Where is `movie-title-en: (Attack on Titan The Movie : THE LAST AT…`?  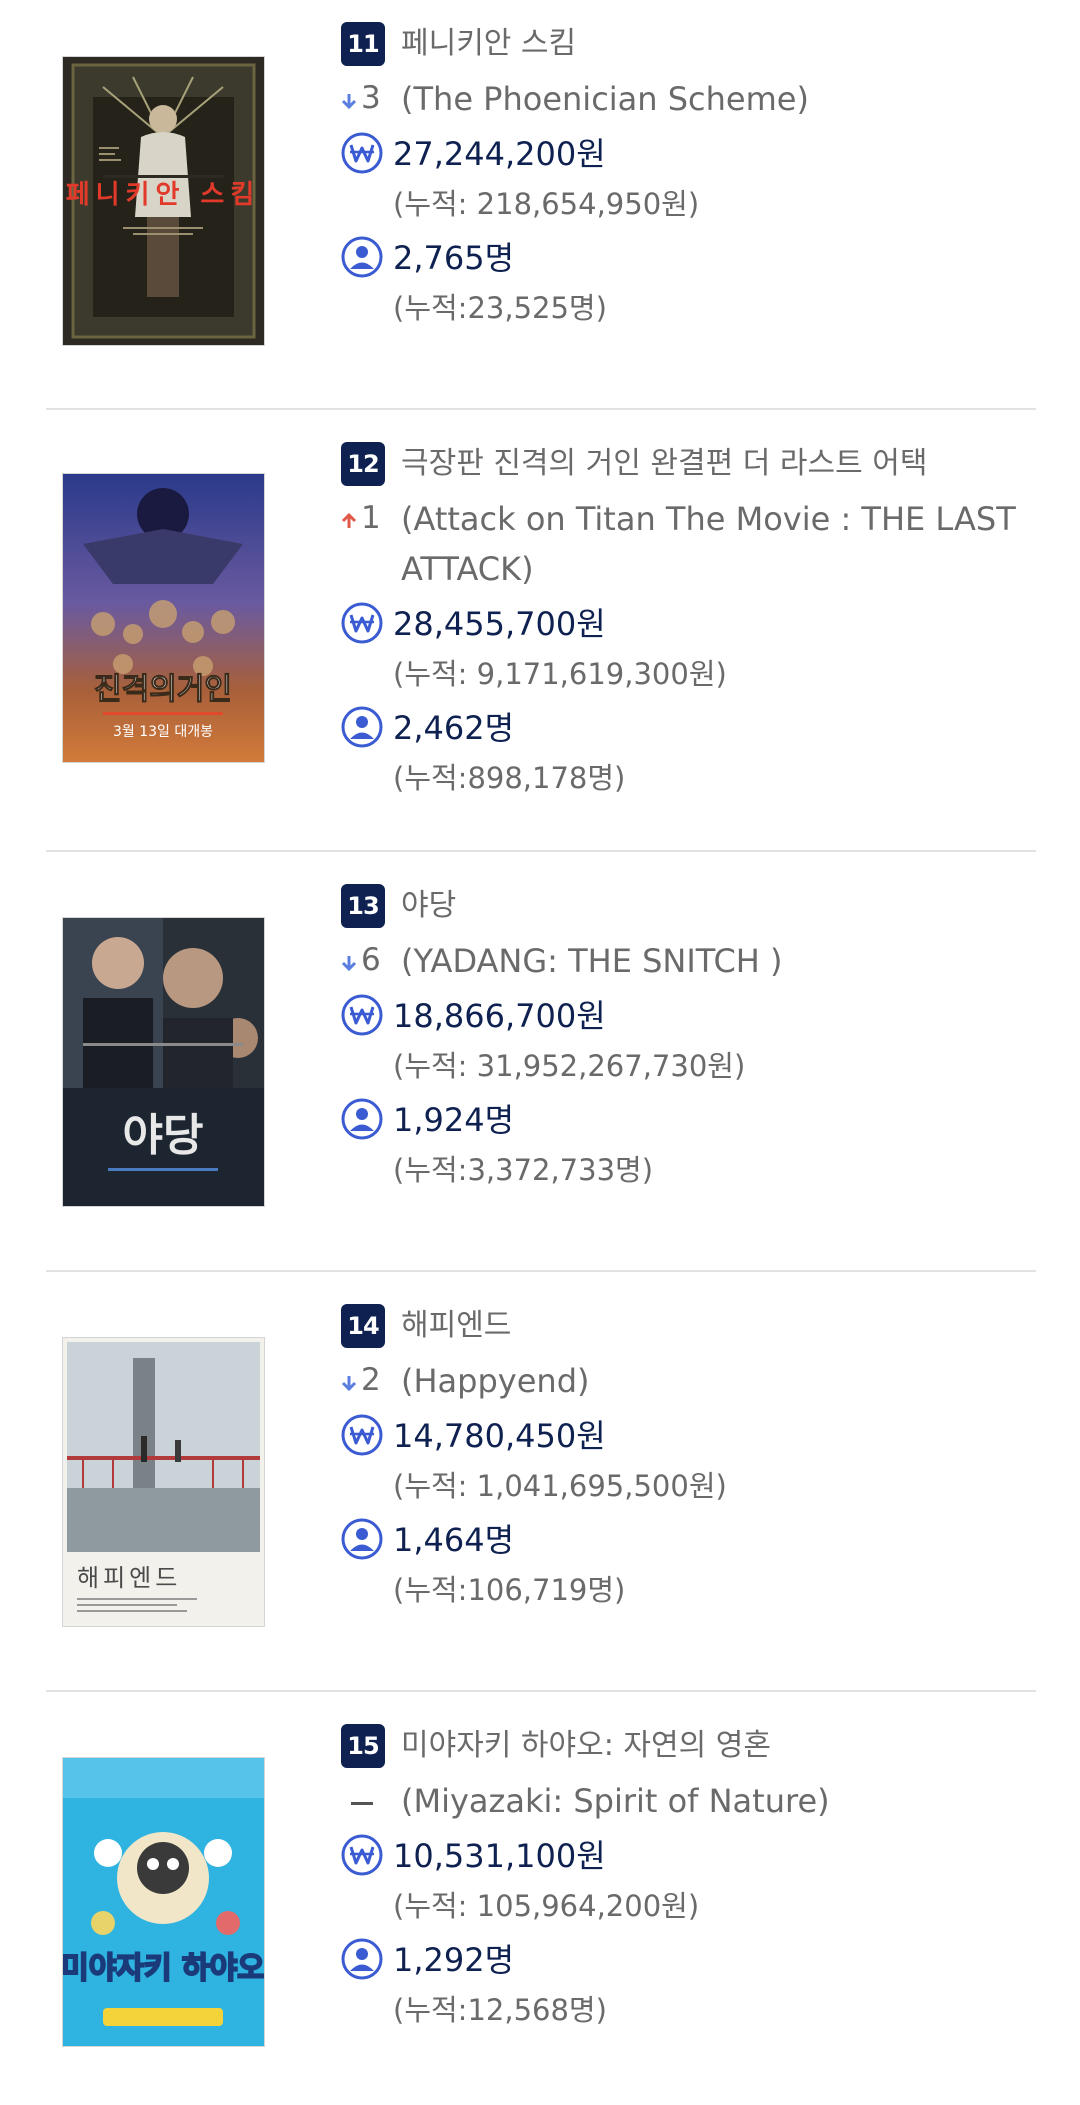
movie-title-en: (Attack on Titan The Movie : THE LAST AT… is located at coordinates (708, 544).